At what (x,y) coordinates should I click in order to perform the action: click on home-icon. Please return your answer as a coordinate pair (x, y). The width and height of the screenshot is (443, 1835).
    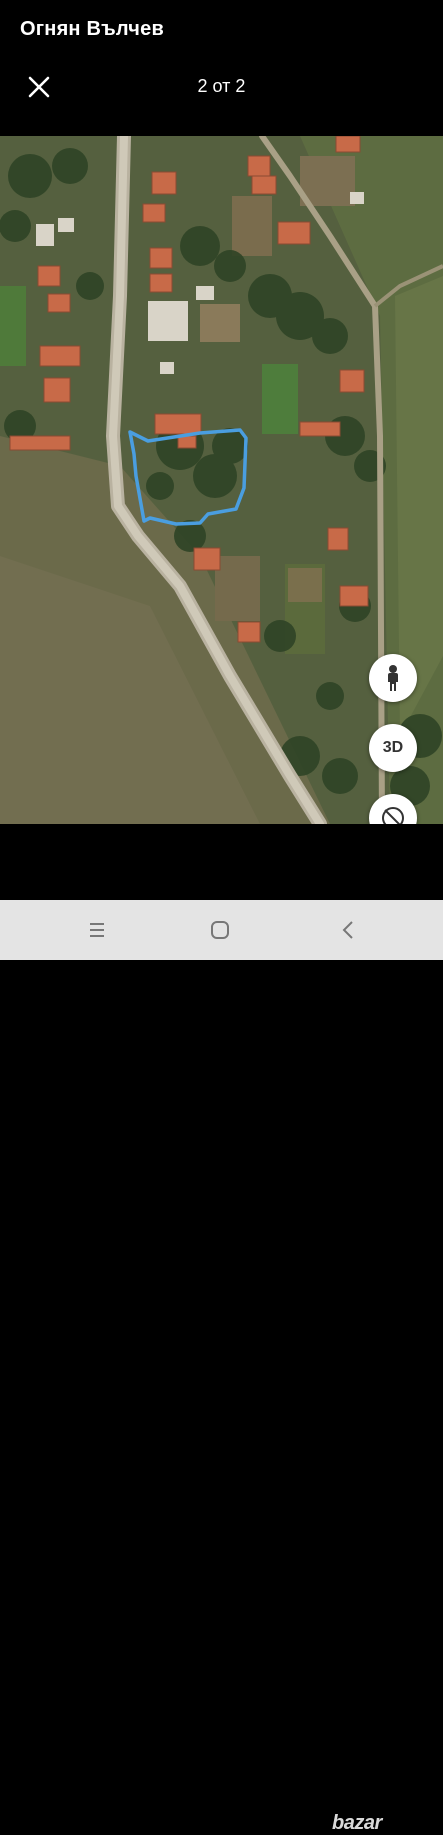
    Looking at the image, I should click on (220, 930).